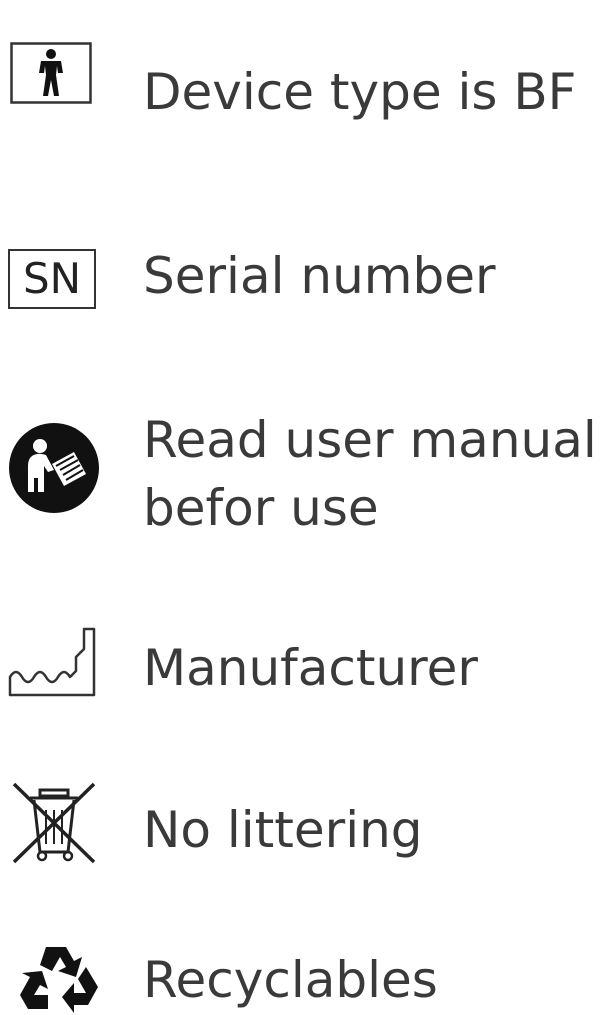 Image resolution: width=616 pixels, height=1015 pixels. I want to click on symbol-label: Device type is BF, so click(360, 92).